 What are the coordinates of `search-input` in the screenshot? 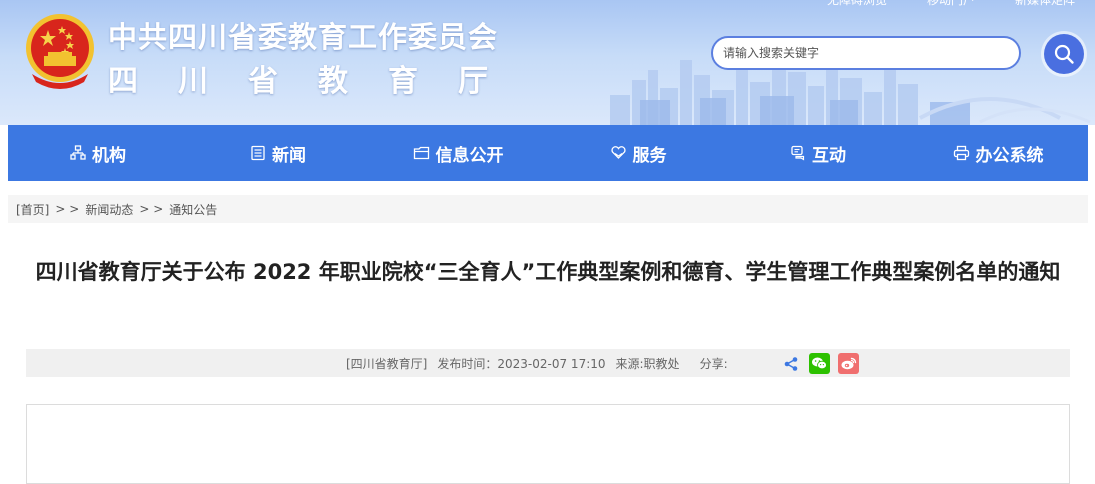 It's located at (866, 53).